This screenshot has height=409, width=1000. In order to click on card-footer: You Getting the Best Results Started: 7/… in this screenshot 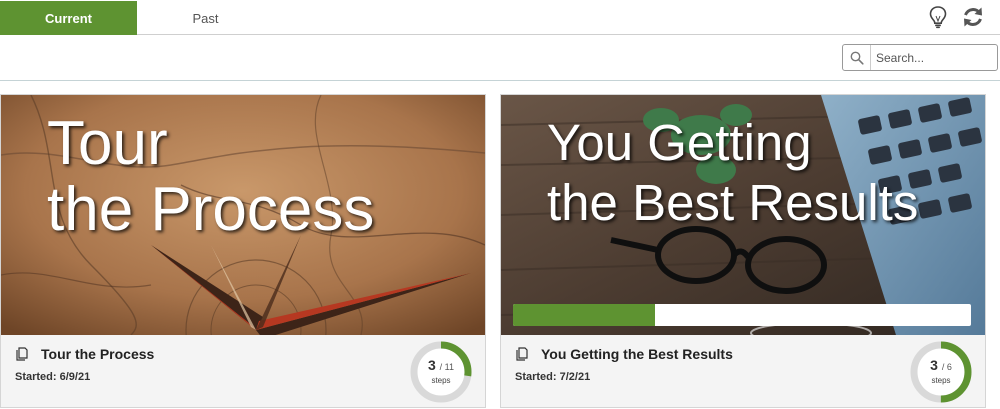, I will do `click(743, 371)`.